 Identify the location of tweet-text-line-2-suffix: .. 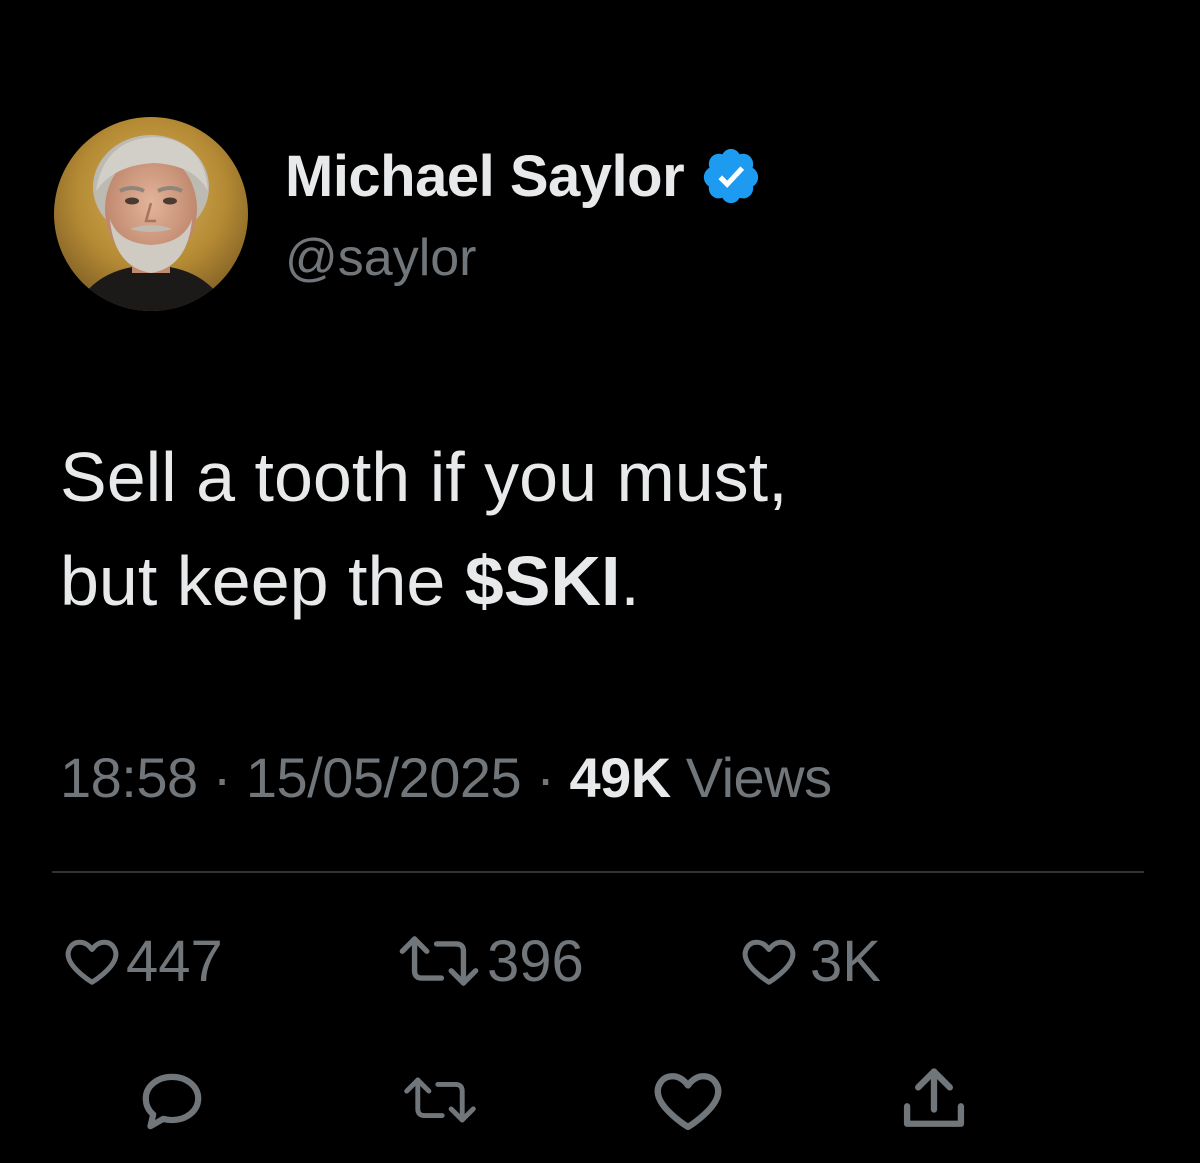
(630, 581).